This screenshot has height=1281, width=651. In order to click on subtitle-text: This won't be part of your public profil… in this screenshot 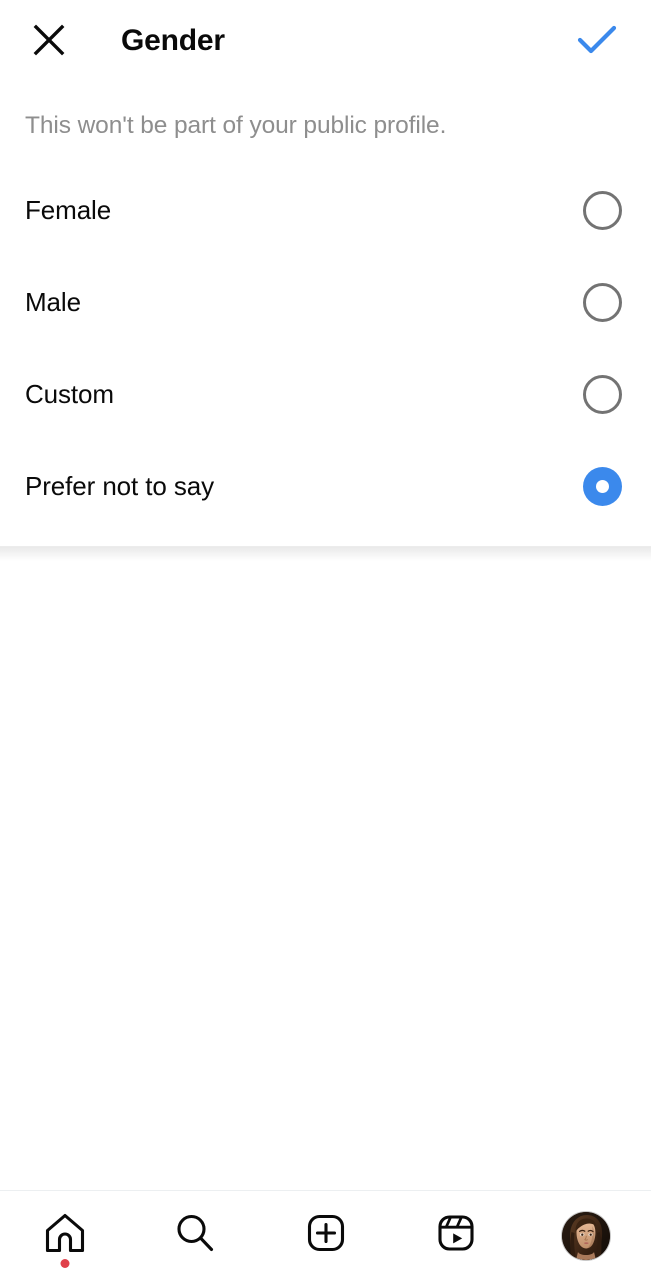, I will do `click(236, 125)`.